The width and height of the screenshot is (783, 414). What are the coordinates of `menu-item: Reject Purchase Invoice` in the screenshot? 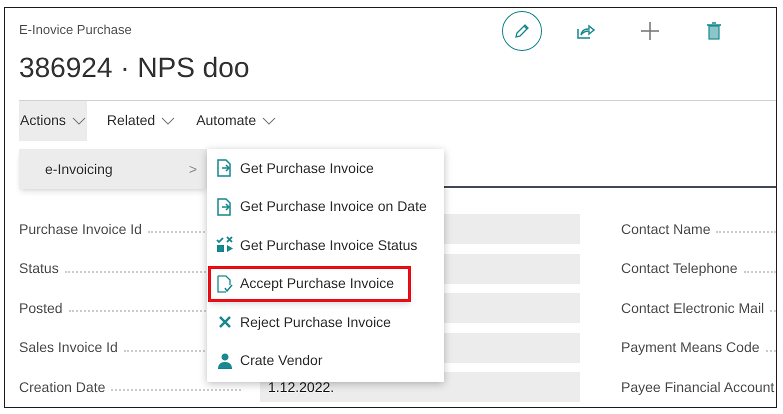 It's located at (308, 322).